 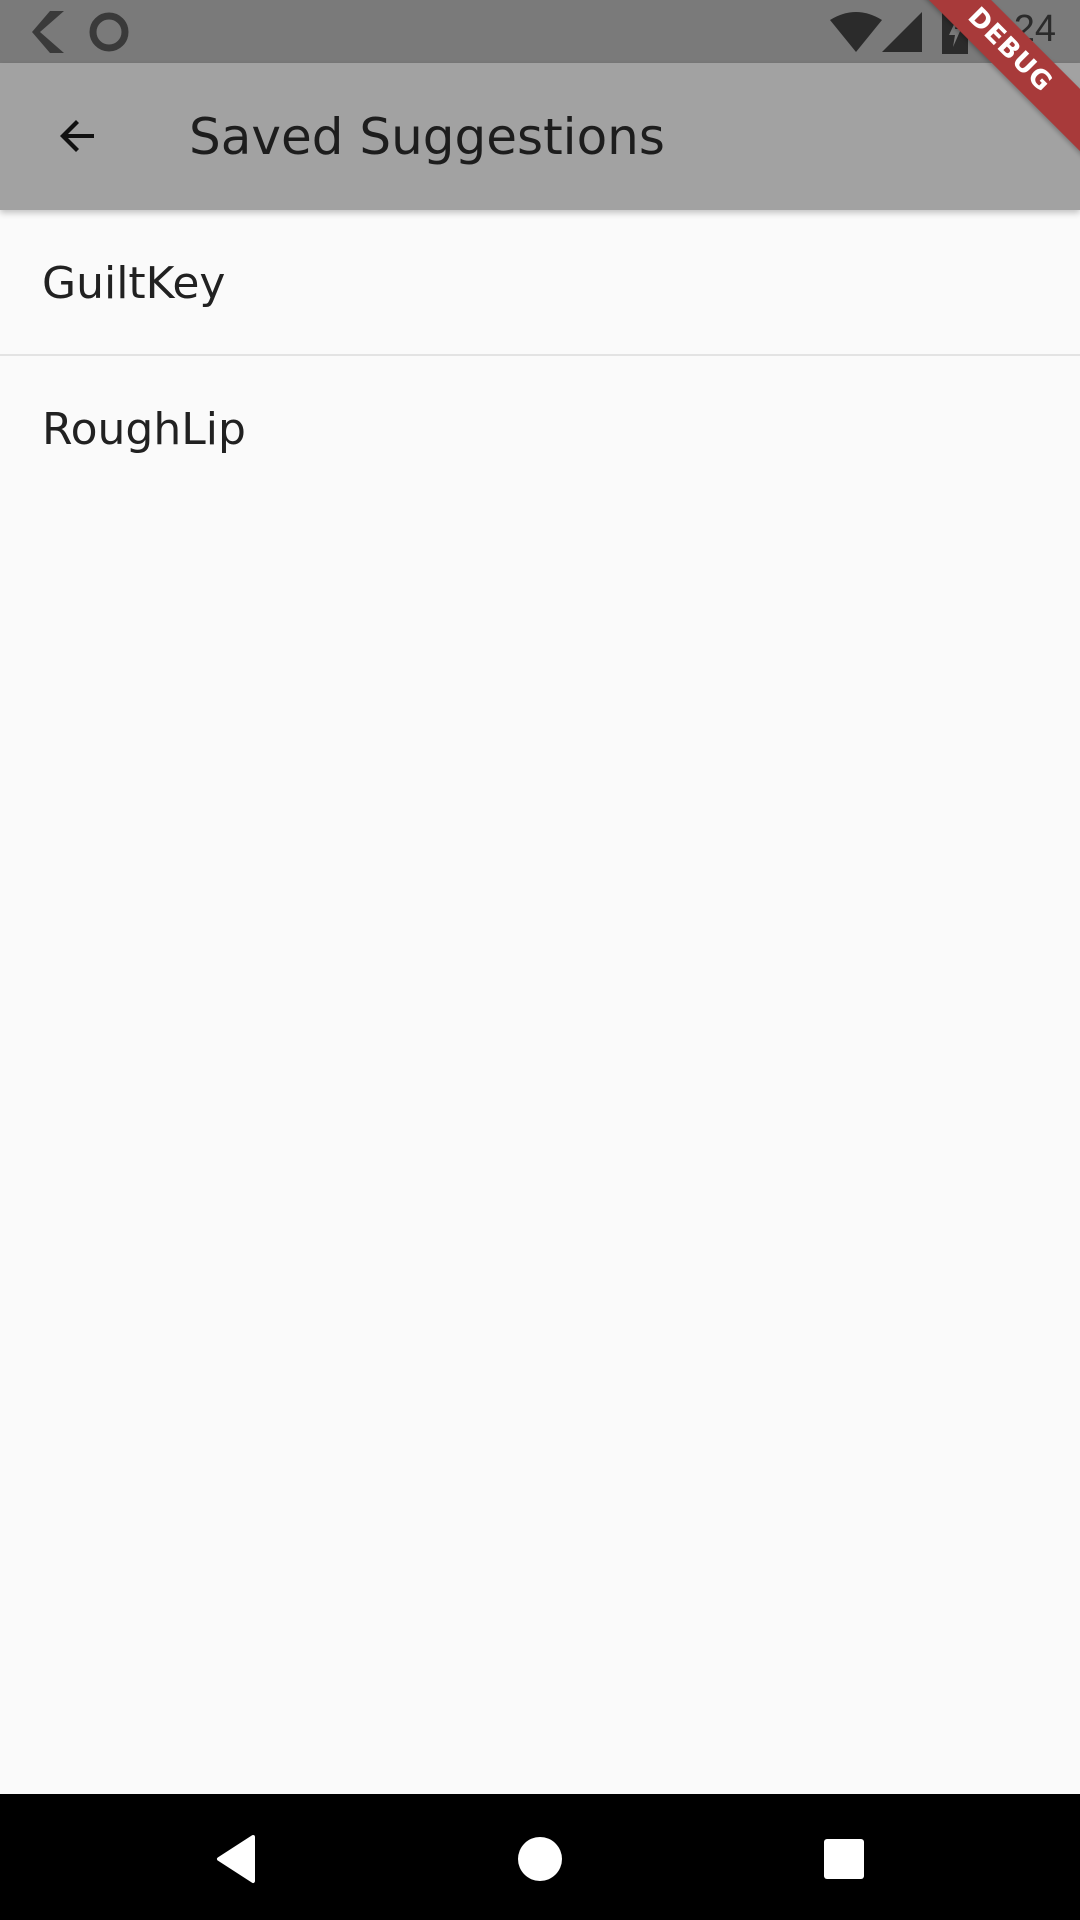 I want to click on back-triangle-icon, so click(x=236, y=1859).